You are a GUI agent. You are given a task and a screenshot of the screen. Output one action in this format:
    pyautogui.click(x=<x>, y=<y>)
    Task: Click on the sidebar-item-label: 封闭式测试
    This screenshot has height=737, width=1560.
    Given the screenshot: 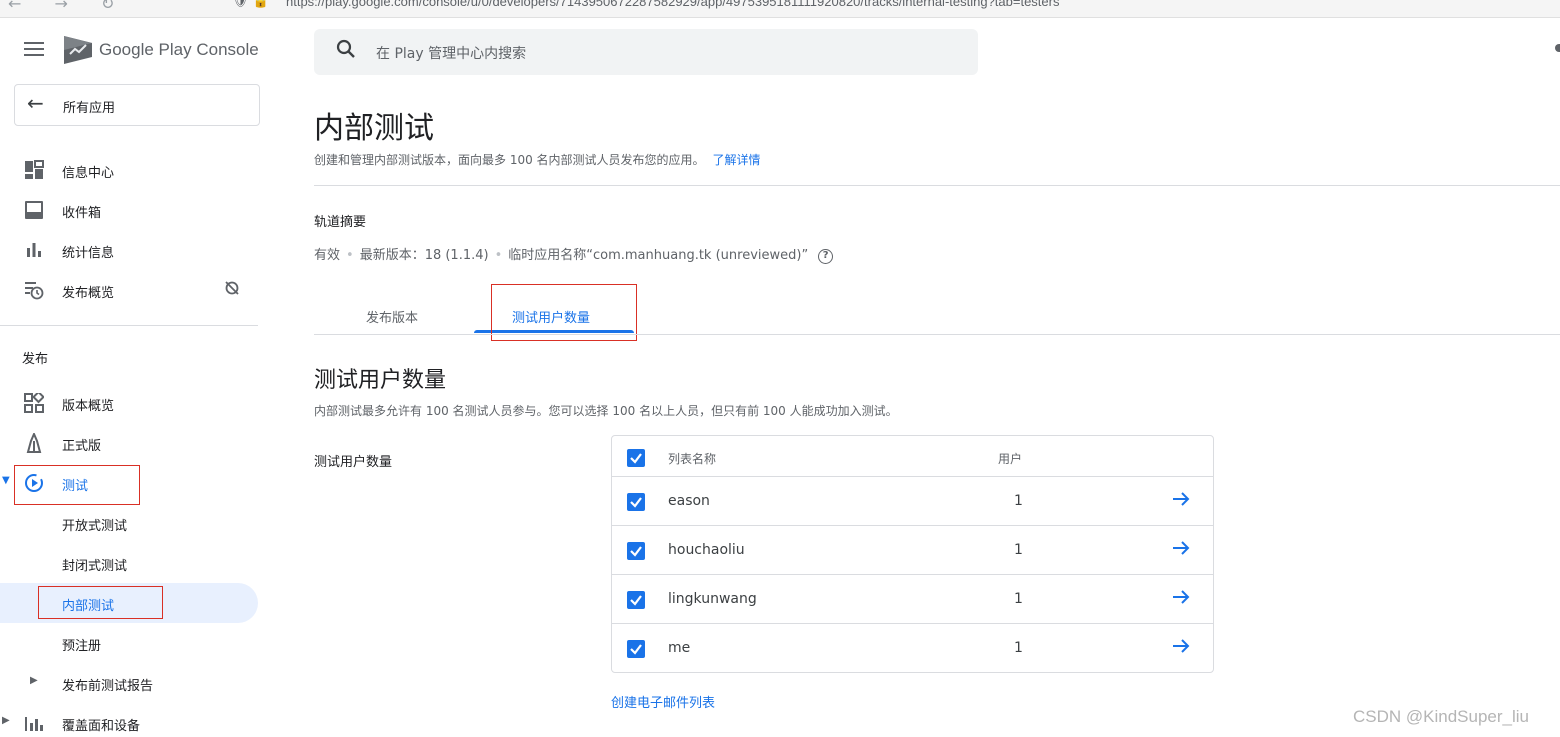 What is the action you would take?
    pyautogui.click(x=95, y=566)
    